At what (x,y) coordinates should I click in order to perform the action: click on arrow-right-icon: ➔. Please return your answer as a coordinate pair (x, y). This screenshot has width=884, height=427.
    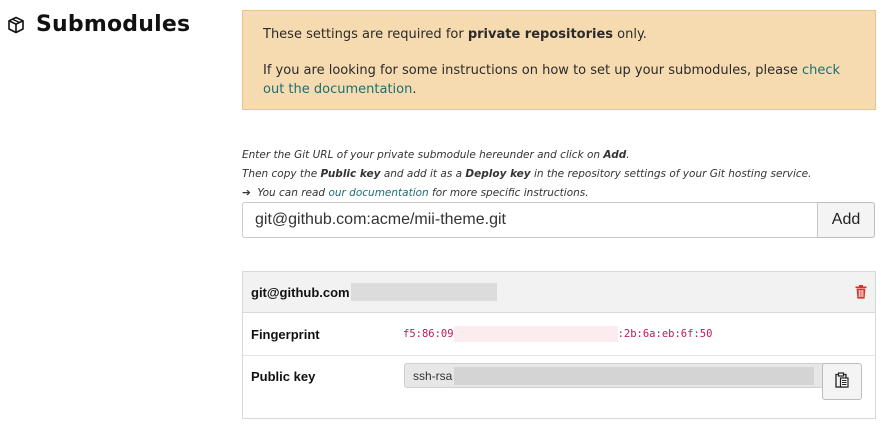
    Looking at the image, I should click on (246, 193).